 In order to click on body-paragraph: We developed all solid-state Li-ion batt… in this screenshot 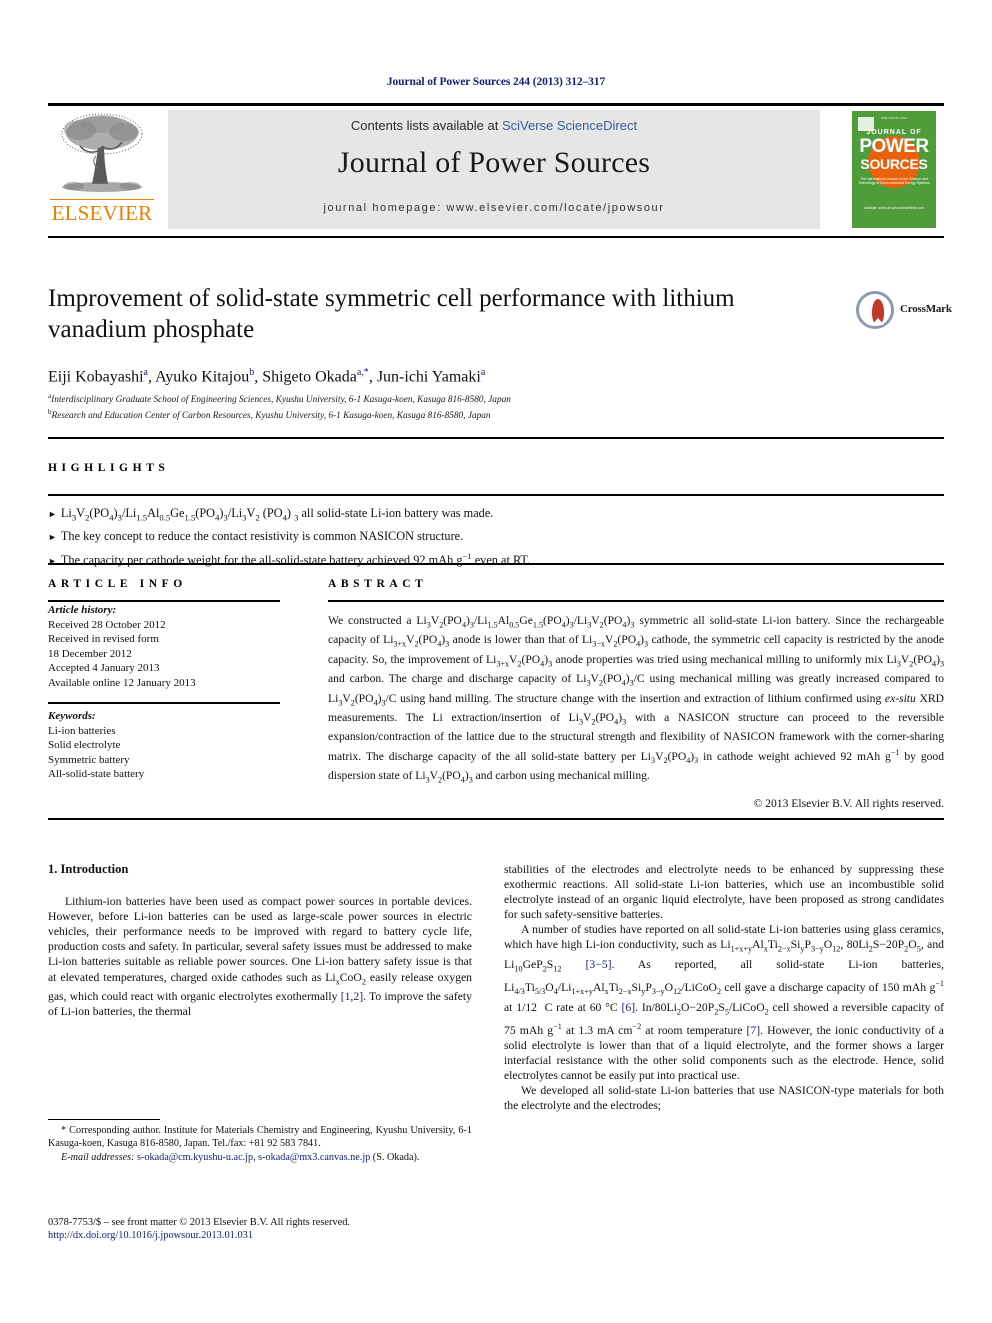, I will do `click(724, 1098)`.